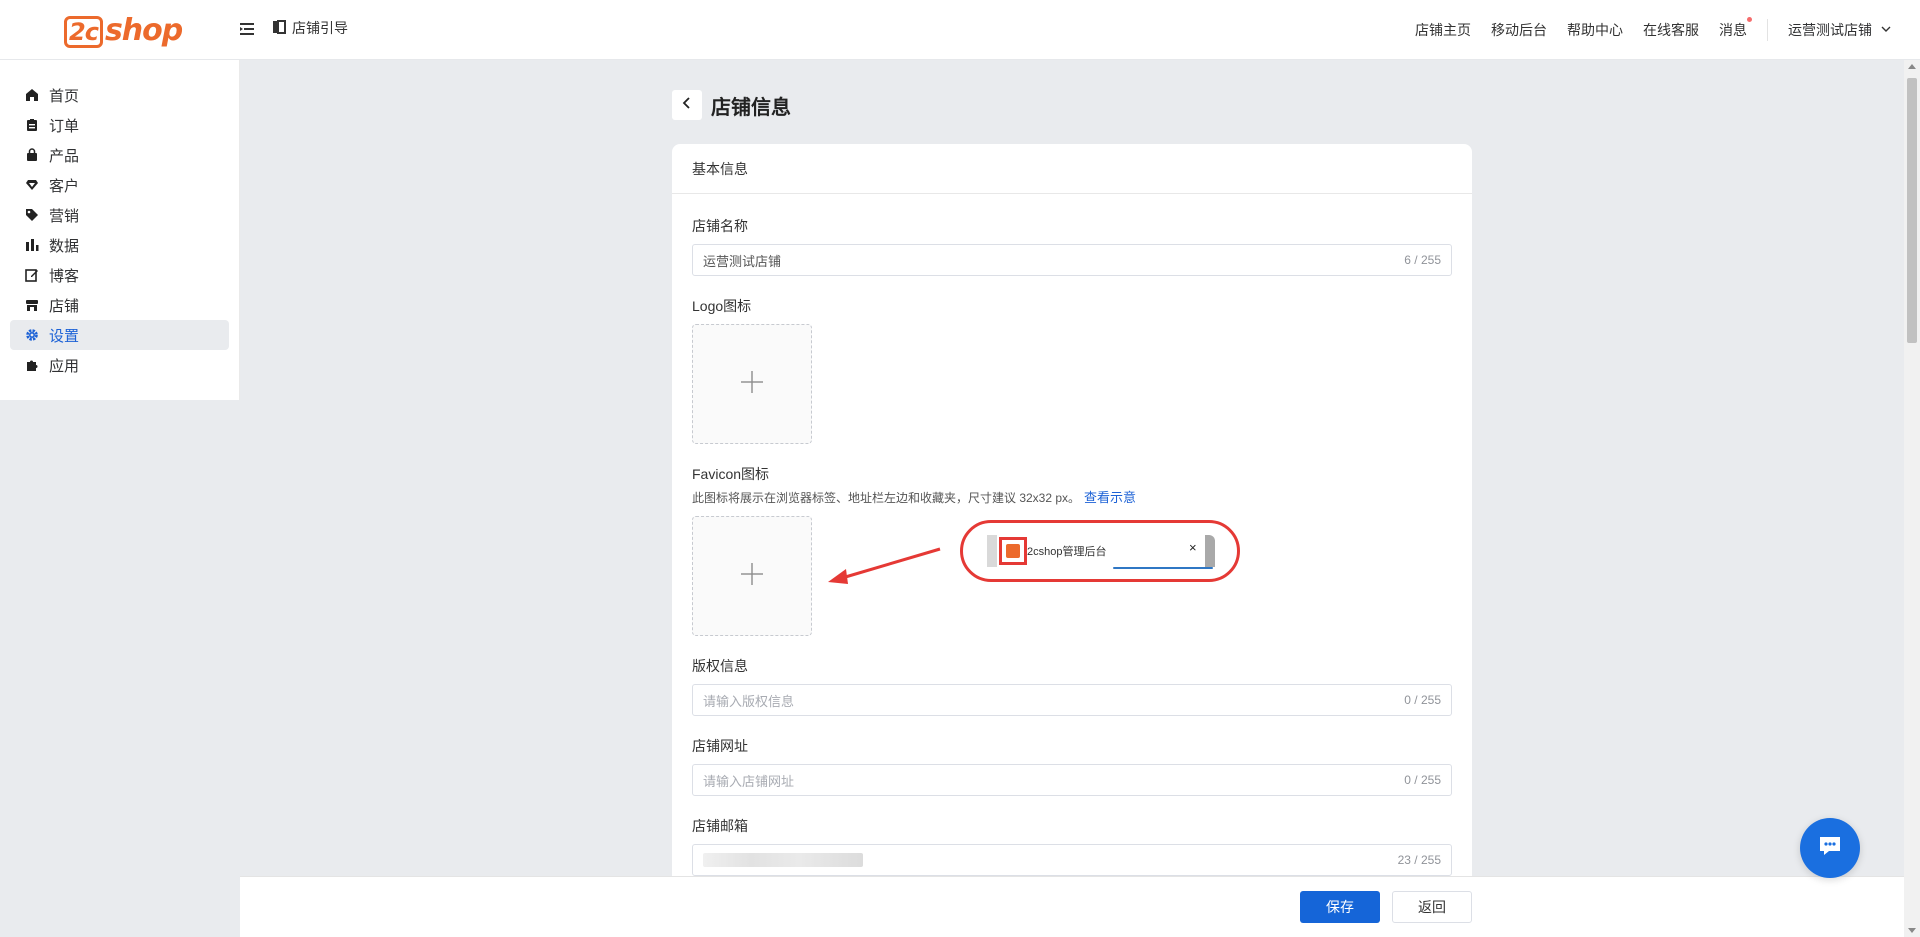  What do you see at coordinates (119, 95) in the screenshot?
I see `sidebar-item-home: 首页` at bounding box center [119, 95].